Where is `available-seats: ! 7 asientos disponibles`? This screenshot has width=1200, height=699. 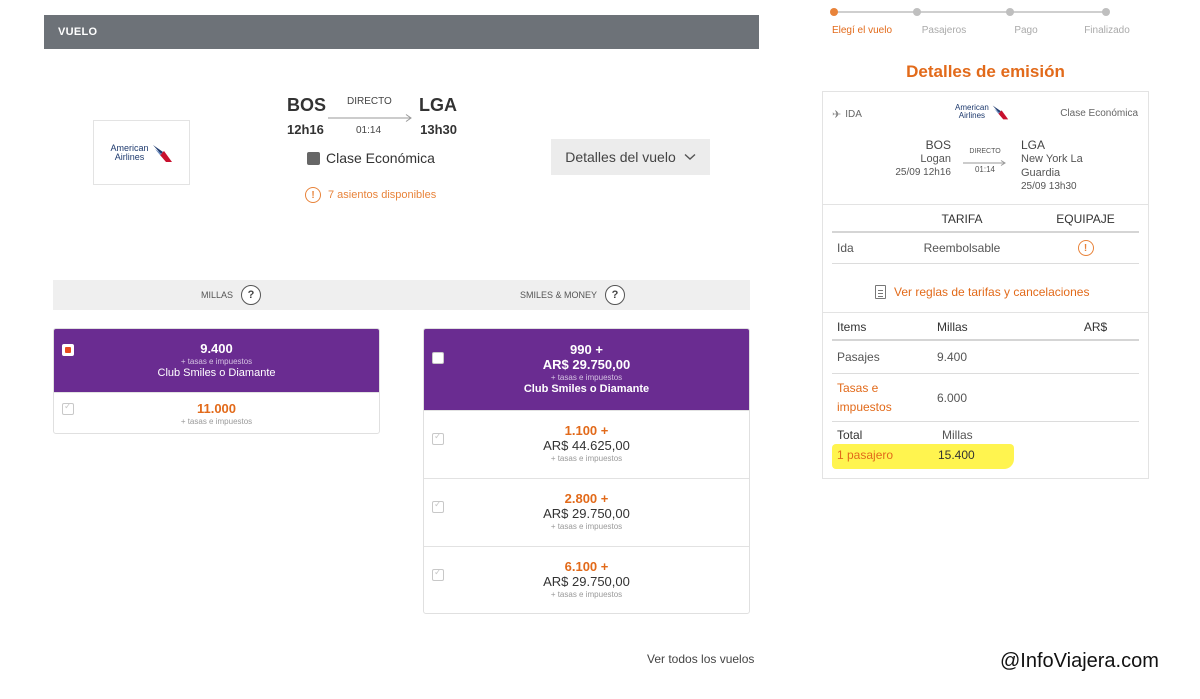
available-seats: ! 7 asientos disponibles is located at coordinates (370, 195).